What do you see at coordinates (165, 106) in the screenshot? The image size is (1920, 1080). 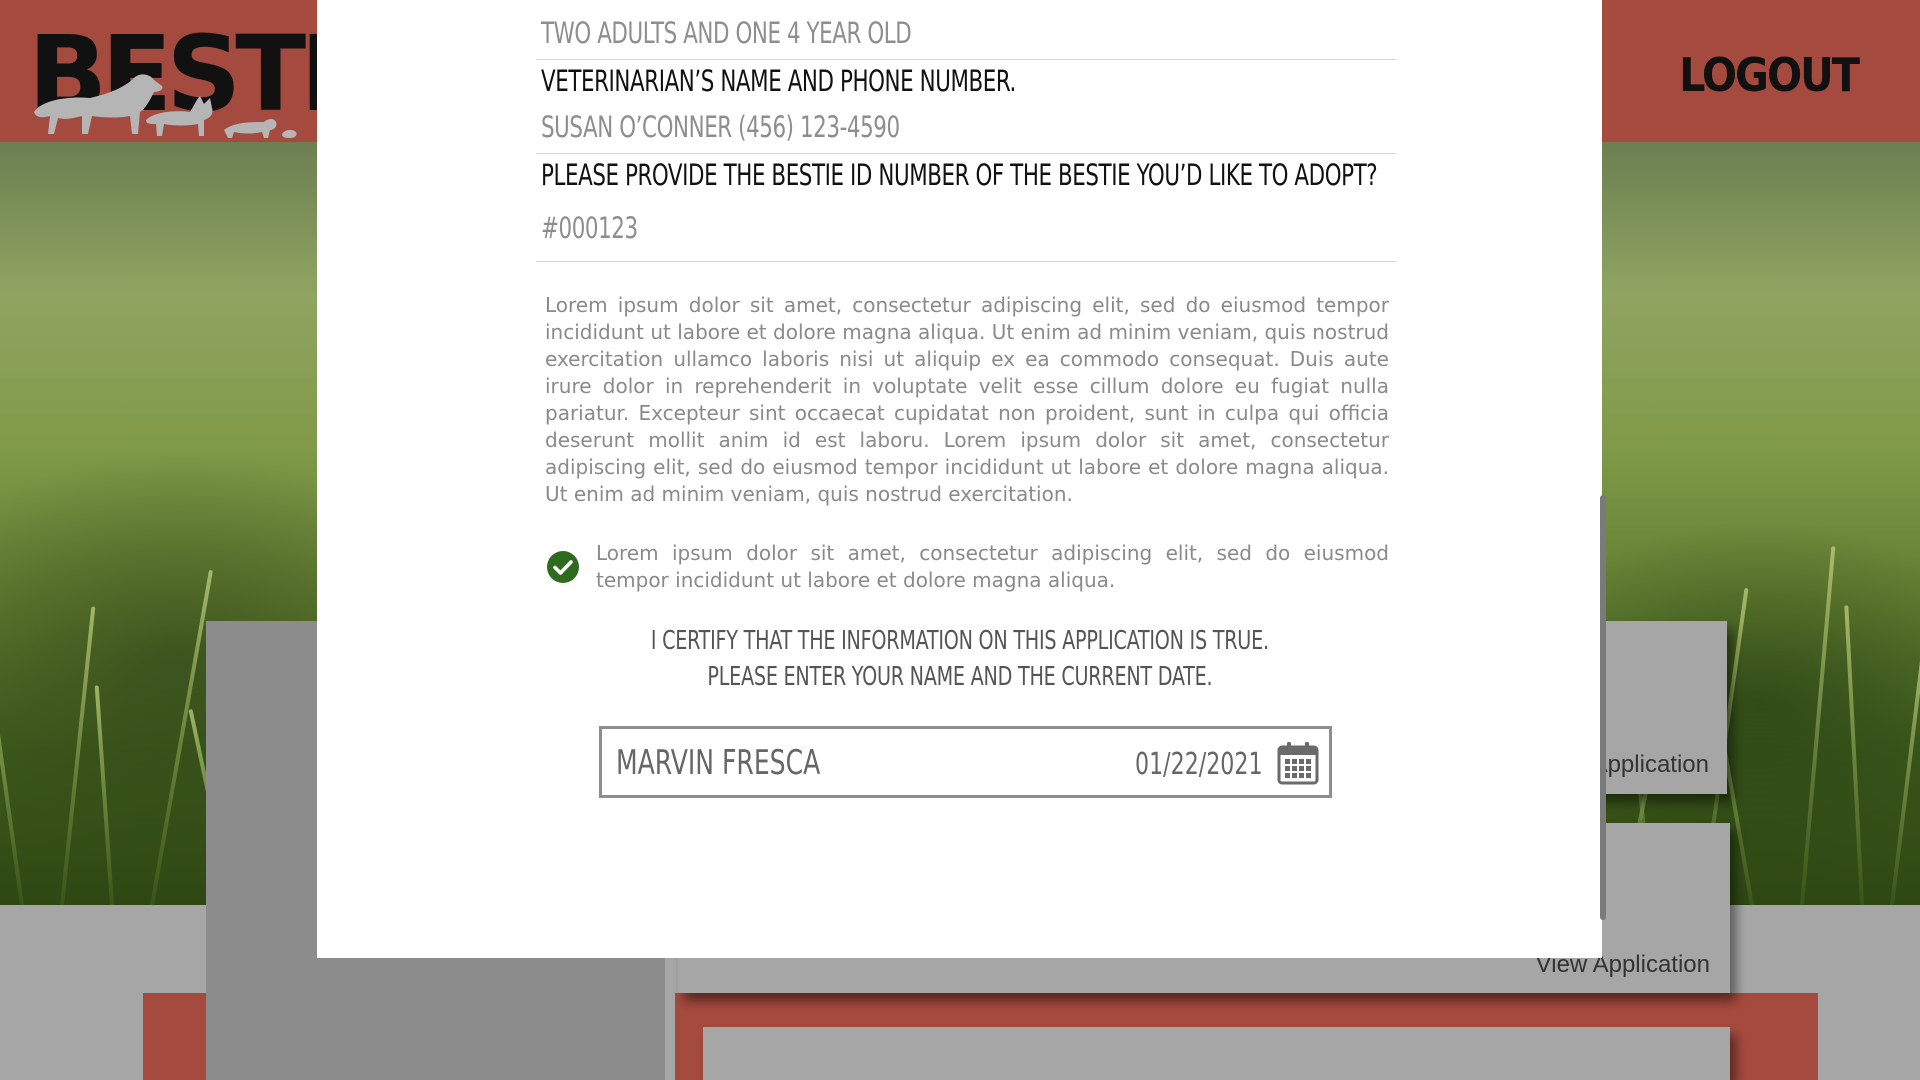 I see `paw-animals-icon` at bounding box center [165, 106].